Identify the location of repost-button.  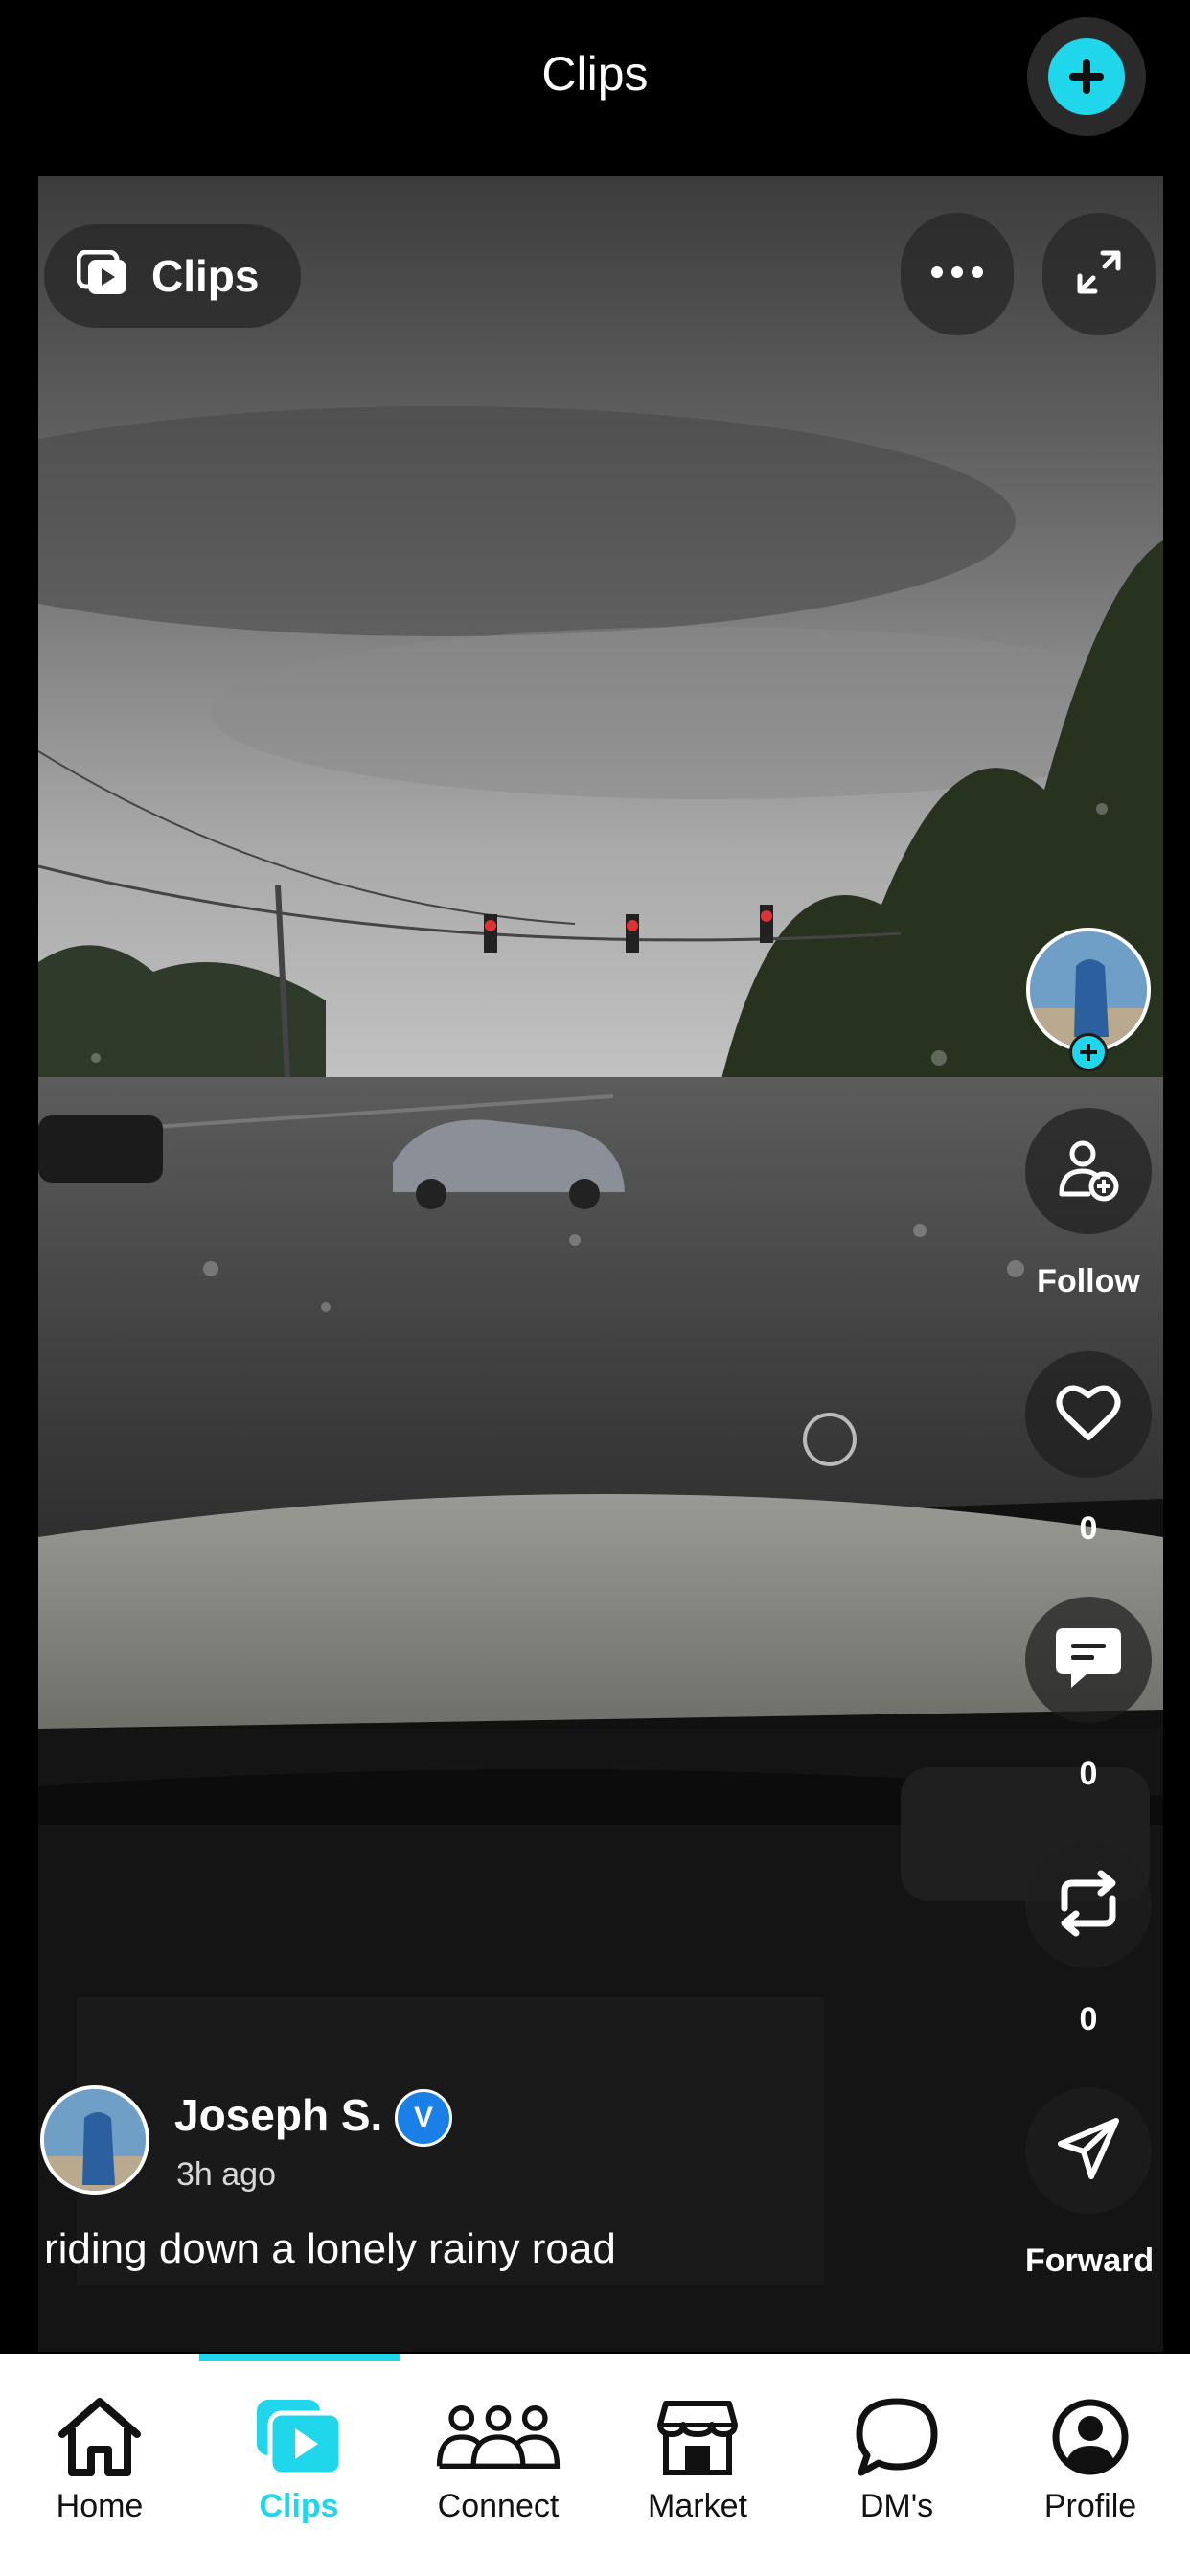
(1089, 1905).